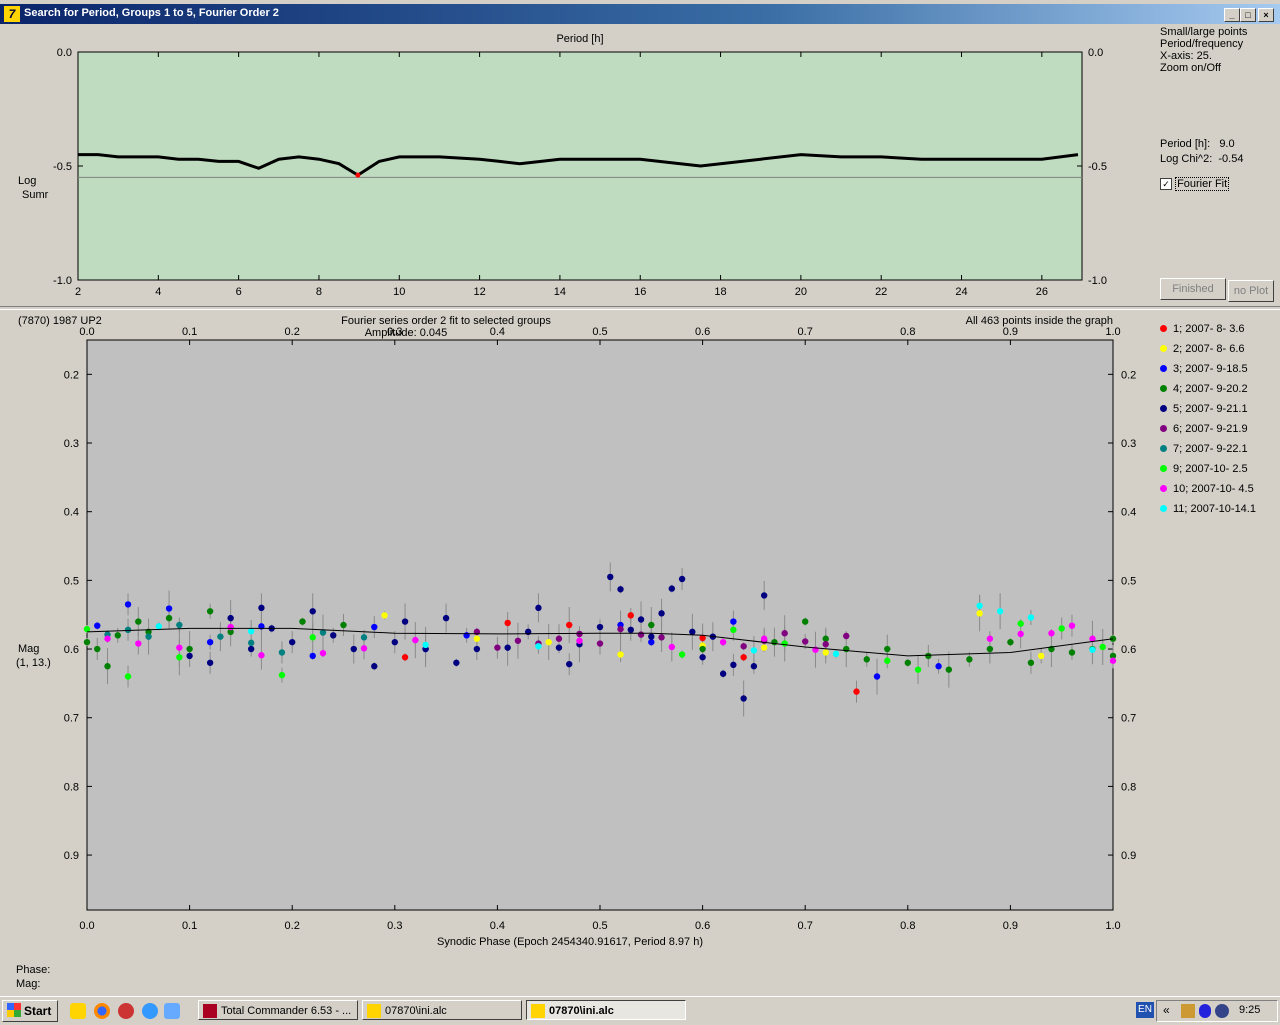  Describe the element at coordinates (1232, 15) in the screenshot. I see `minimize-button: _` at that location.